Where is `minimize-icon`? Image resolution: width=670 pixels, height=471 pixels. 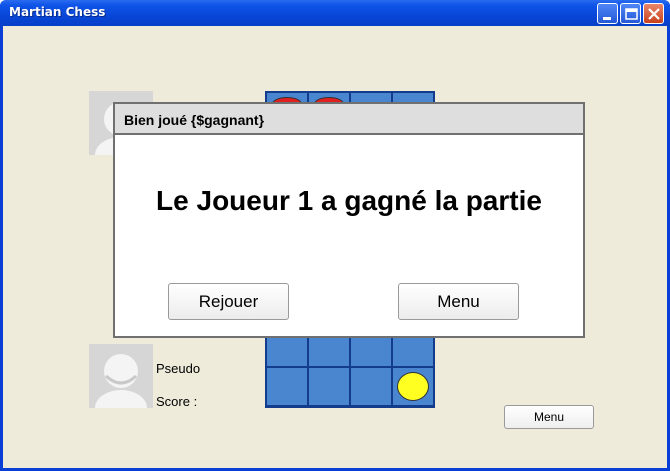
minimize-icon is located at coordinates (607, 18).